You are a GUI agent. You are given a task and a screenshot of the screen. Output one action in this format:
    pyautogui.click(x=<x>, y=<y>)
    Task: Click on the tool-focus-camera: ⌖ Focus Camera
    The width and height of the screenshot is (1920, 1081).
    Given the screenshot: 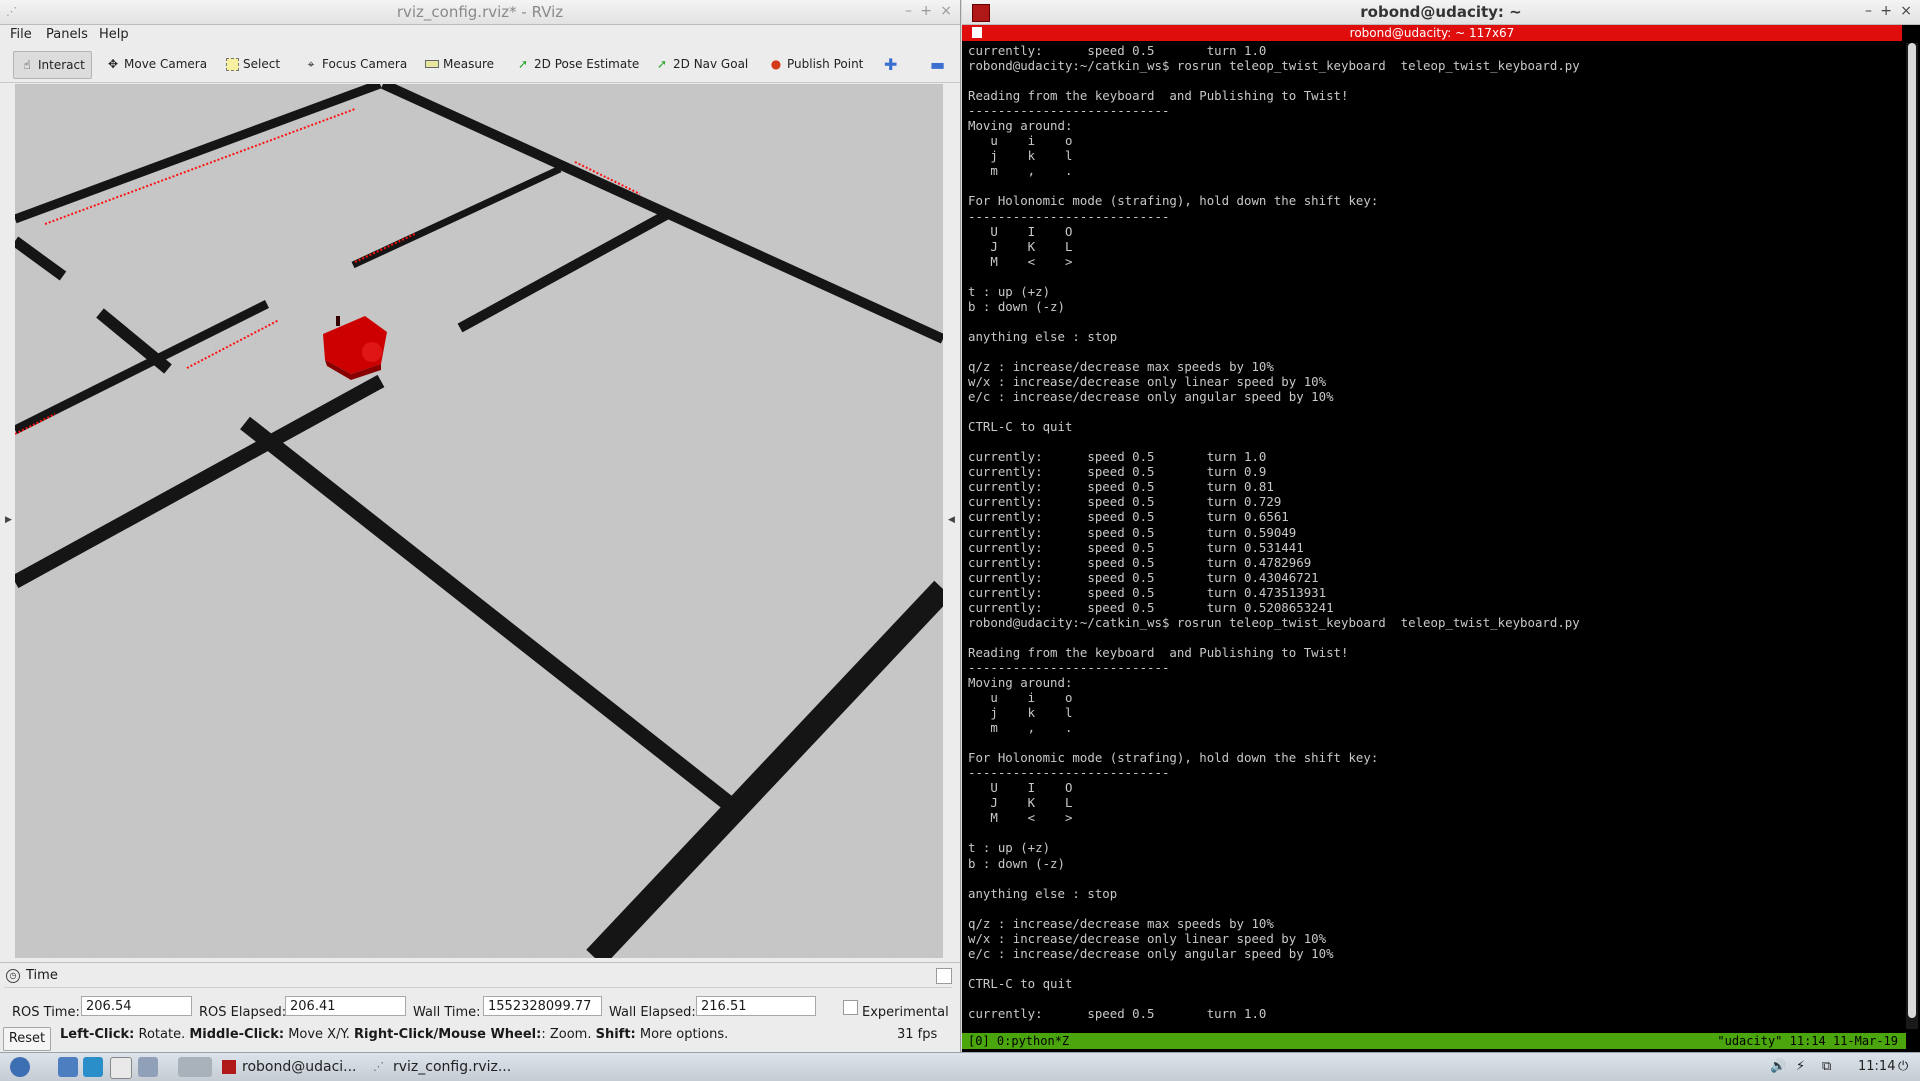 What is the action you would take?
    pyautogui.click(x=356, y=64)
    